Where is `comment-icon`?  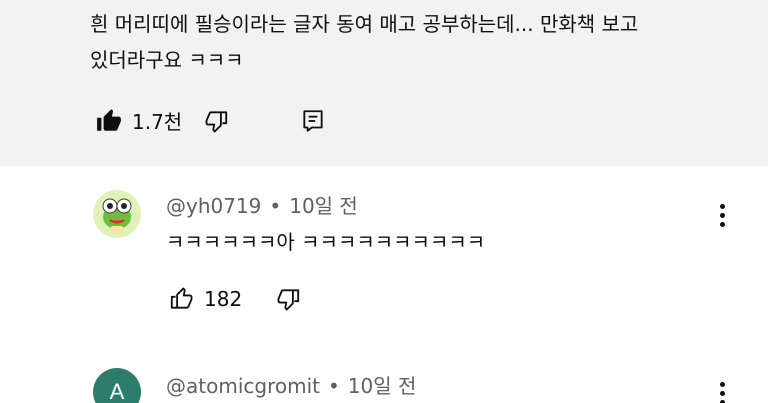
comment-icon is located at coordinates (313, 120).